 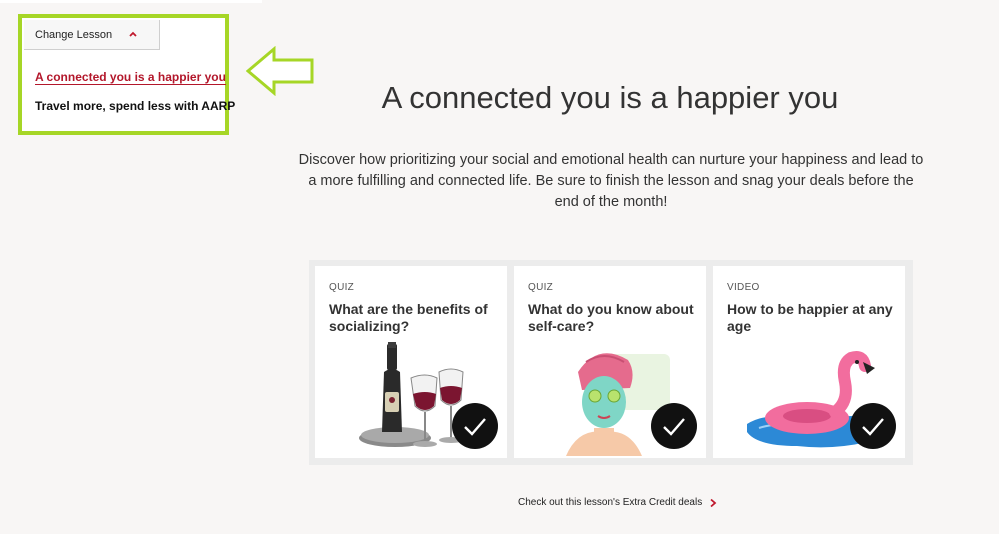 What do you see at coordinates (809, 362) in the screenshot?
I see `video-card-happier: VIDEO How to be happier at any age` at bounding box center [809, 362].